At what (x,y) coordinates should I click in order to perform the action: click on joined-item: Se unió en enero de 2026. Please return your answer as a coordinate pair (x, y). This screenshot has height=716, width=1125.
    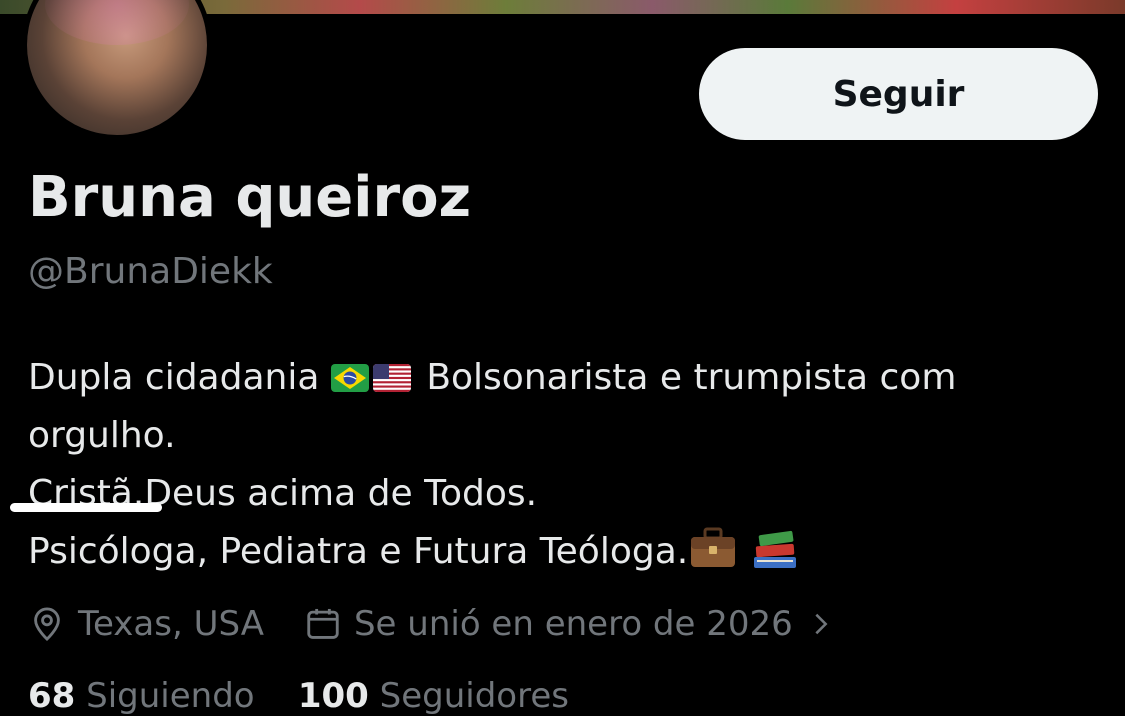
    Looking at the image, I should click on (569, 624).